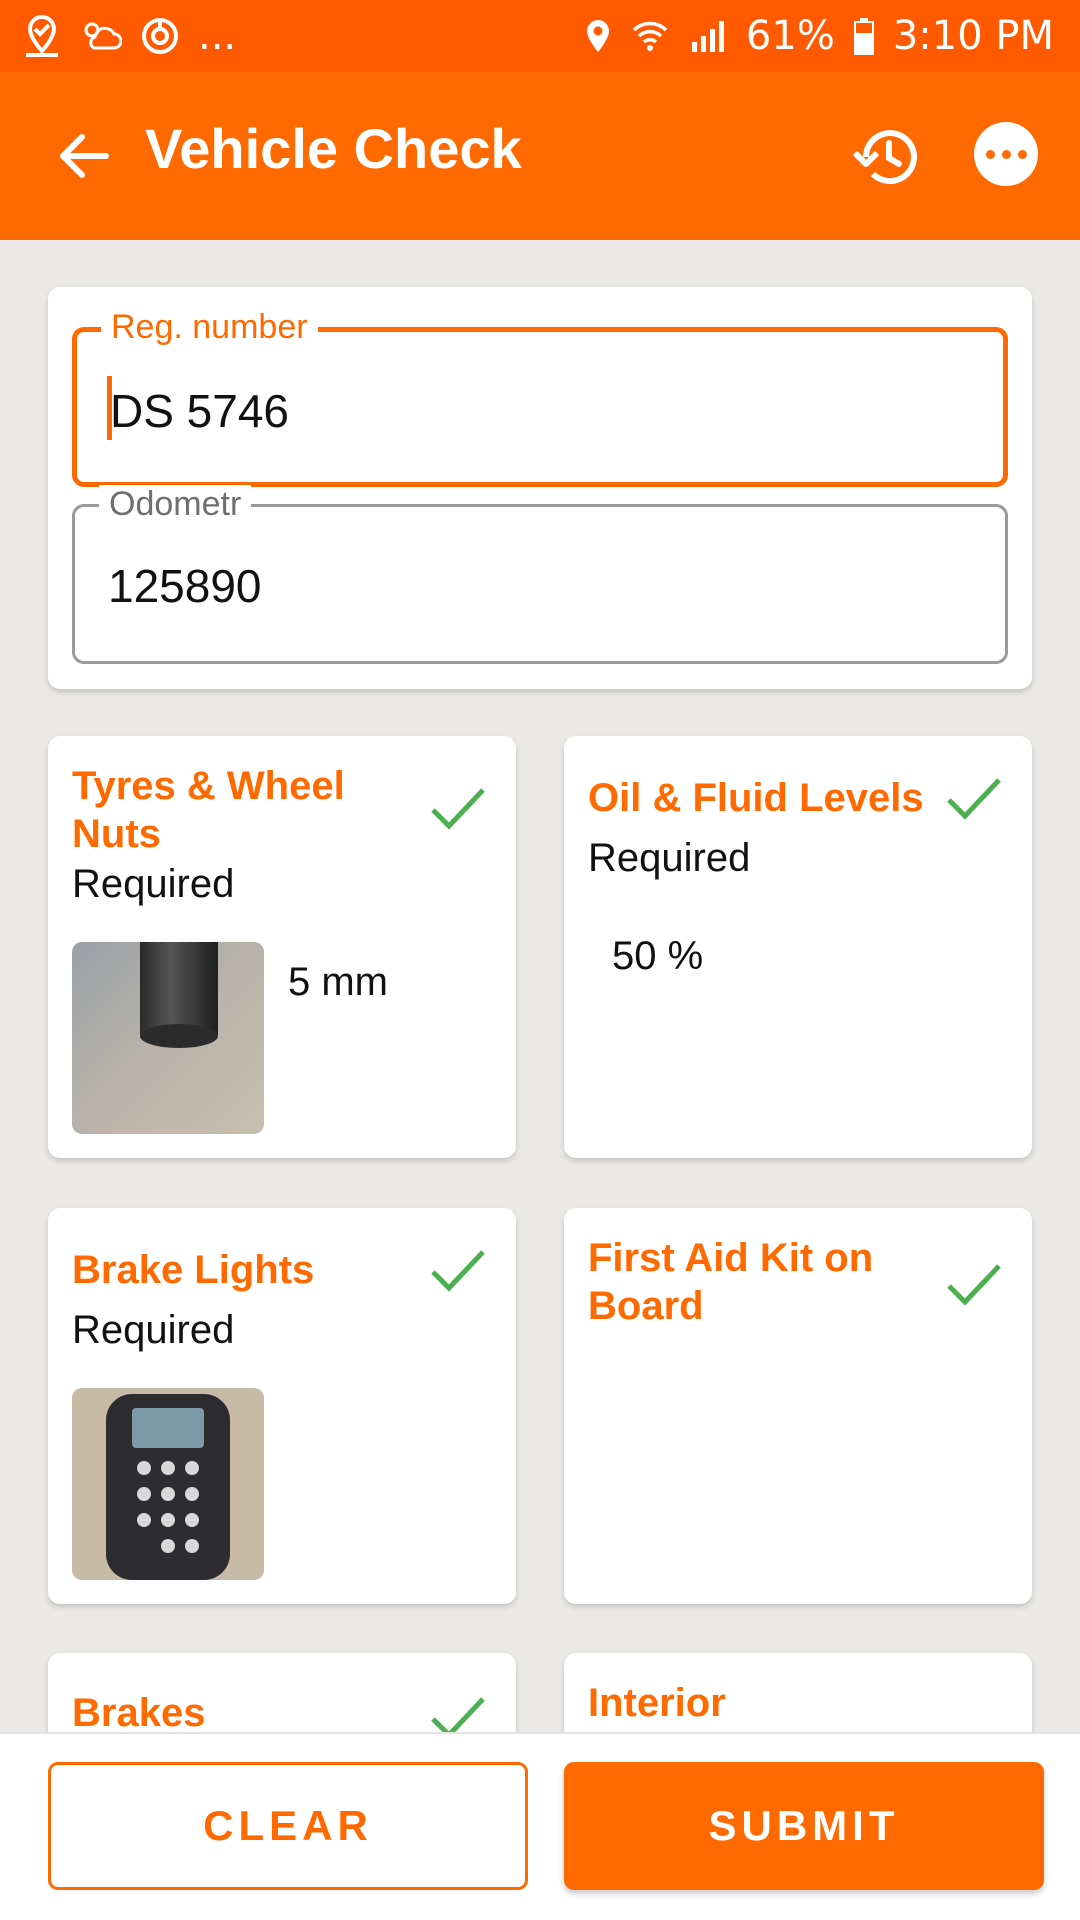 This screenshot has width=1080, height=1920. I want to click on status-system: 61% 3:10 PM, so click(819, 36).